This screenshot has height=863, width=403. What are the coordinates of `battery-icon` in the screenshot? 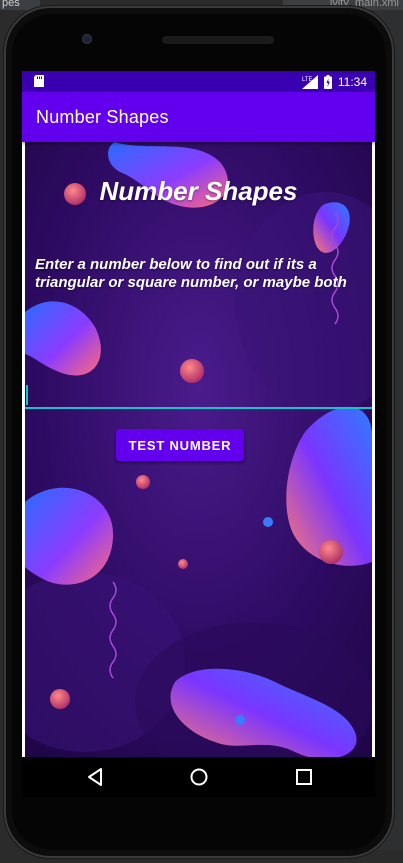 It's located at (327, 82).